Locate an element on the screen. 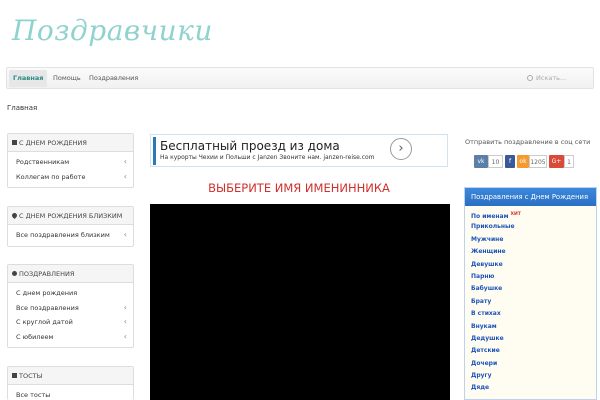  gift-icon is located at coordinates (14, 142).